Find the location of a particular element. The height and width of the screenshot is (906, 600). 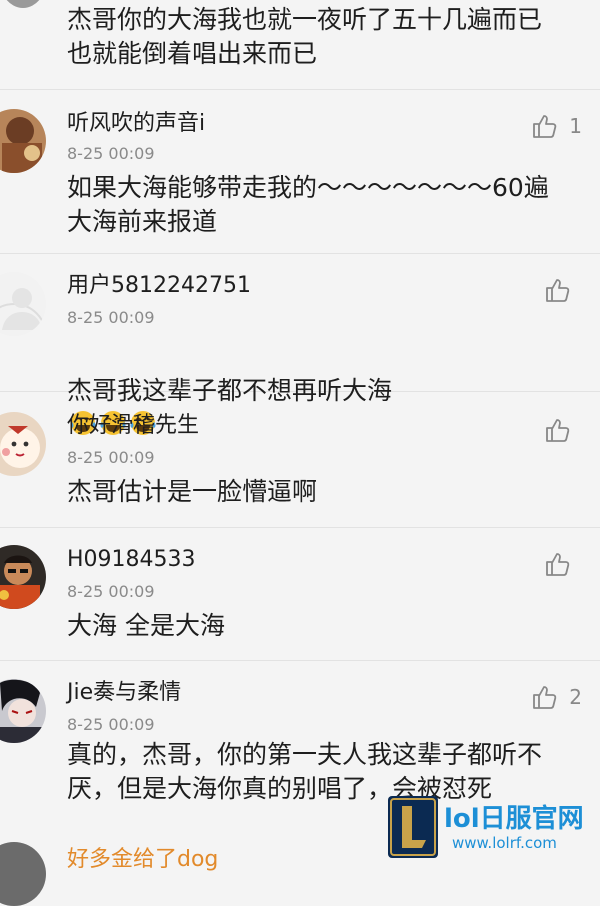

comment-username: 用户5812242751 is located at coordinates (159, 286).